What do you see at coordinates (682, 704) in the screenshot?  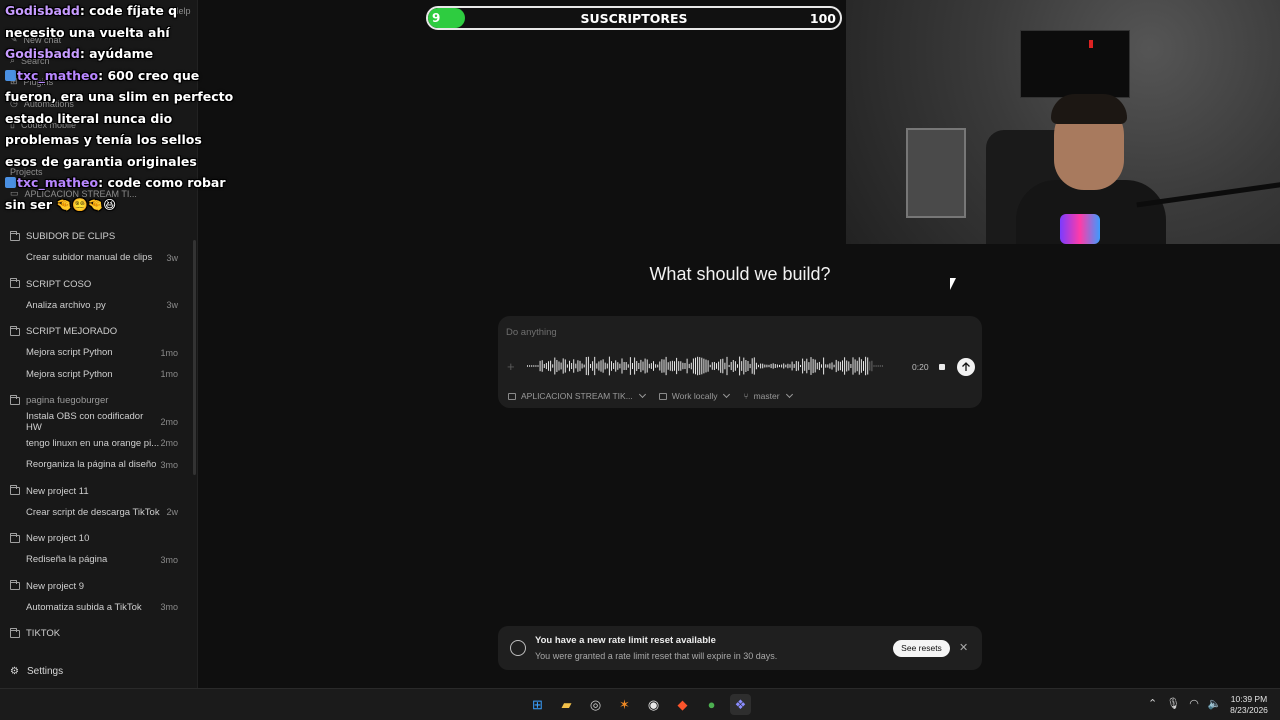 I see `brave-icon: ◆` at bounding box center [682, 704].